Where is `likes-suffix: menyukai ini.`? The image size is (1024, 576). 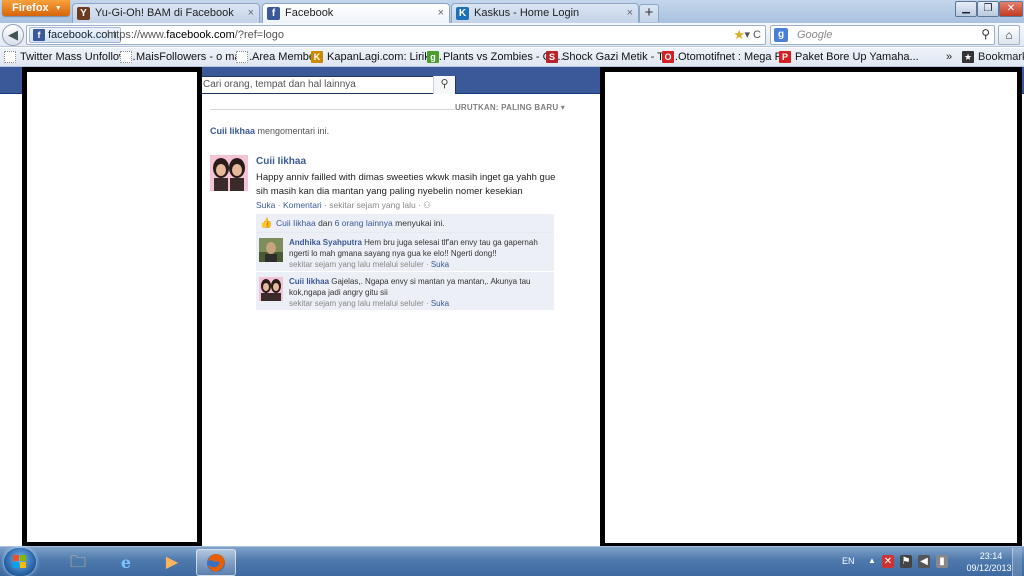 likes-suffix: menyukai ini. is located at coordinates (420, 223).